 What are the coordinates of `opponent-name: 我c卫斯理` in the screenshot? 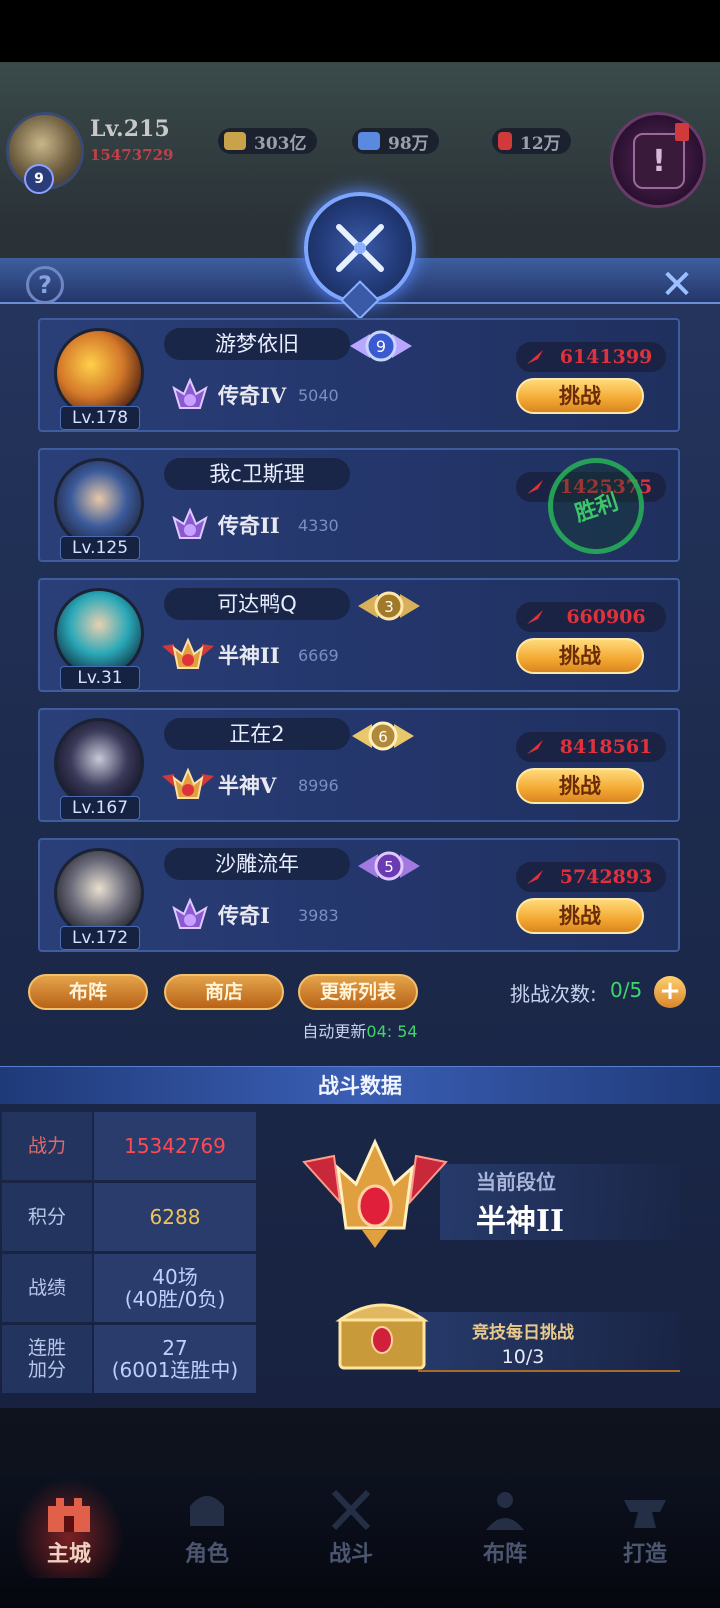 It's located at (257, 474).